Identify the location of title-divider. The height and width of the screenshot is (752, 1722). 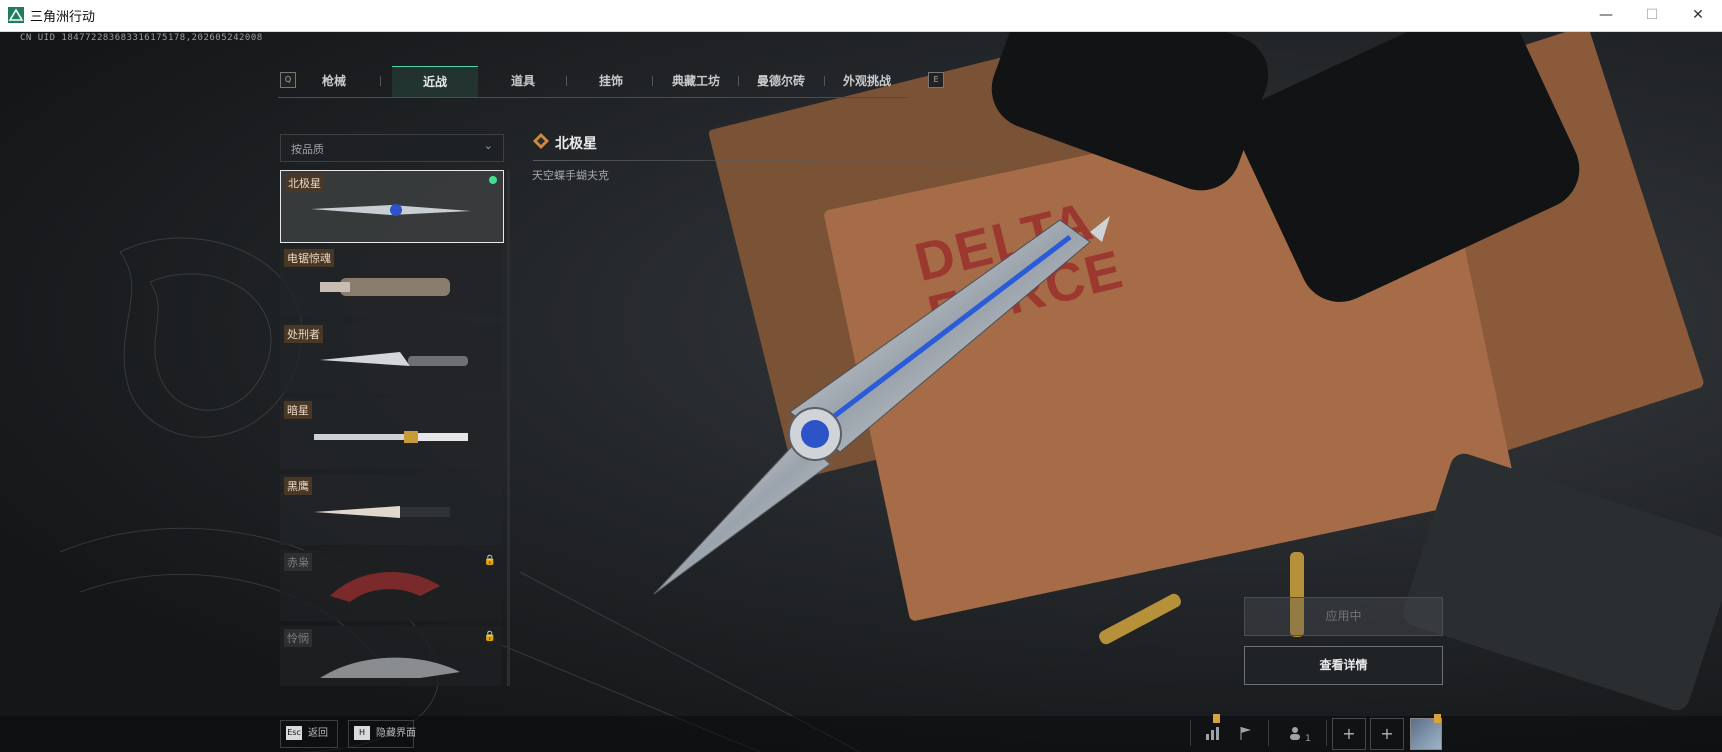
(793, 160).